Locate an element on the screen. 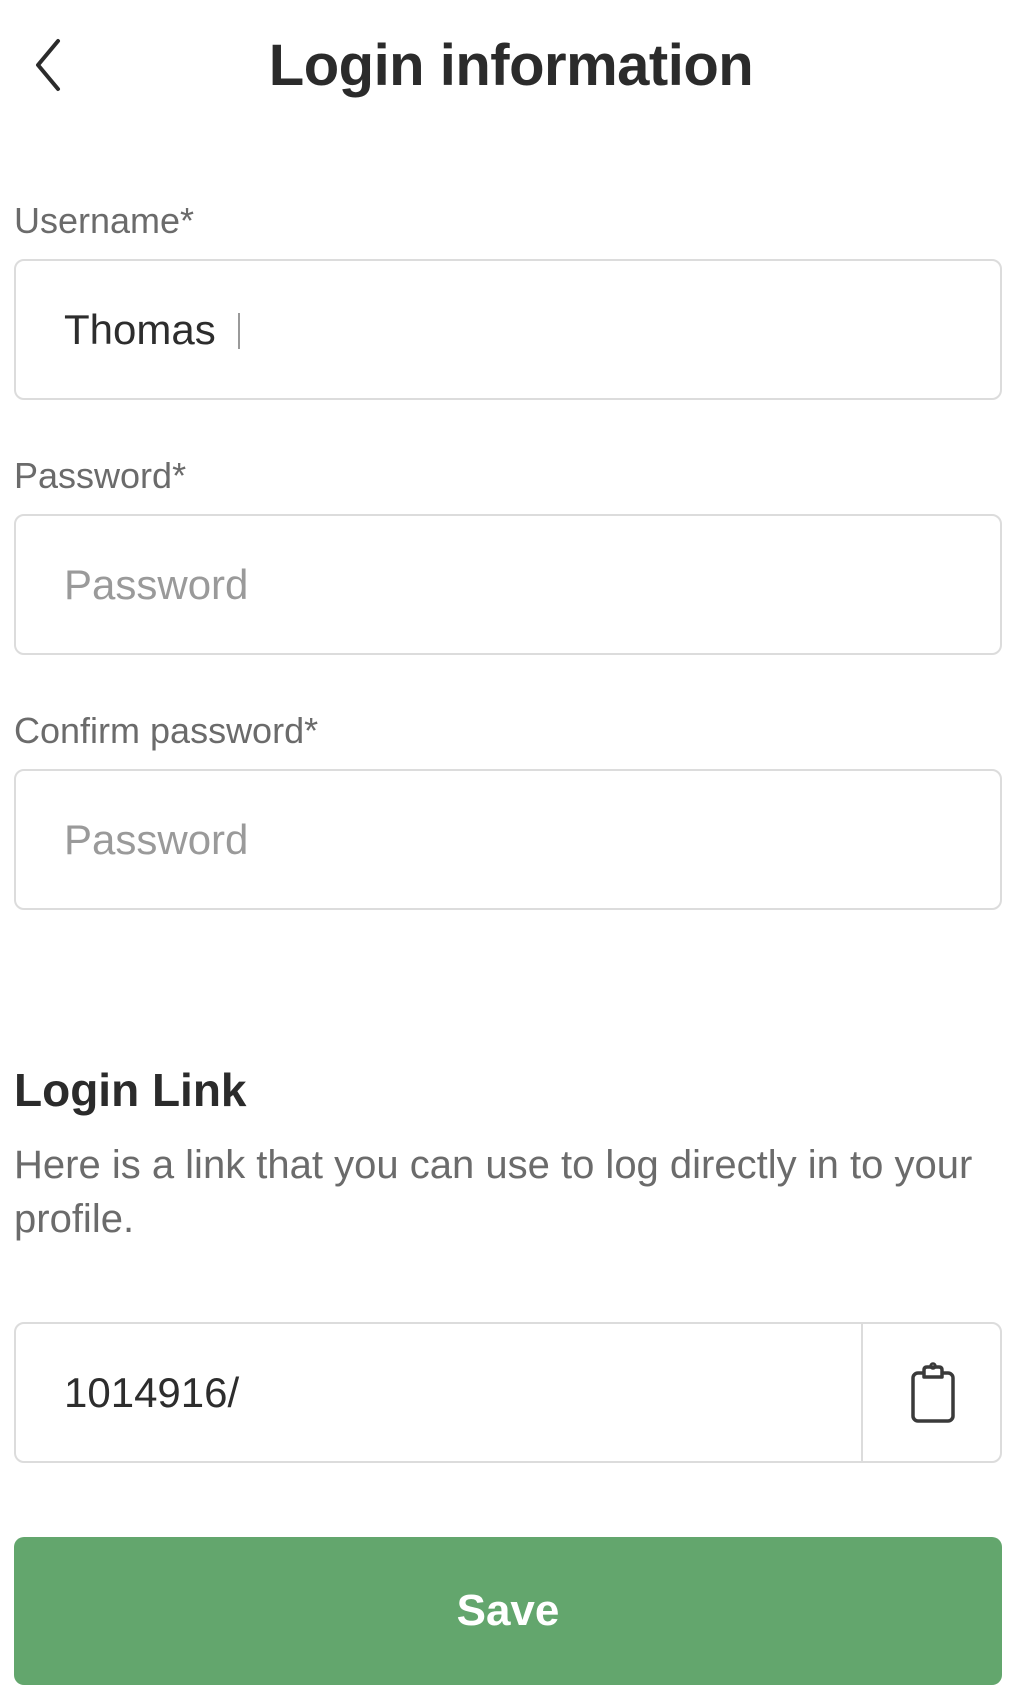 Image resolution: width=1022 pixels, height=1699 pixels. password-field-box is located at coordinates (508, 584).